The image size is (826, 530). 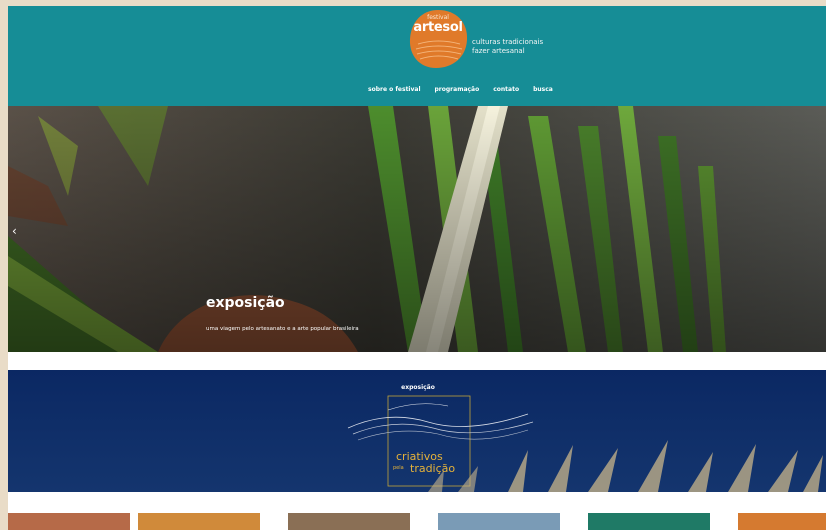 I want to click on site-logo: festival artesol, so click(x=438, y=39).